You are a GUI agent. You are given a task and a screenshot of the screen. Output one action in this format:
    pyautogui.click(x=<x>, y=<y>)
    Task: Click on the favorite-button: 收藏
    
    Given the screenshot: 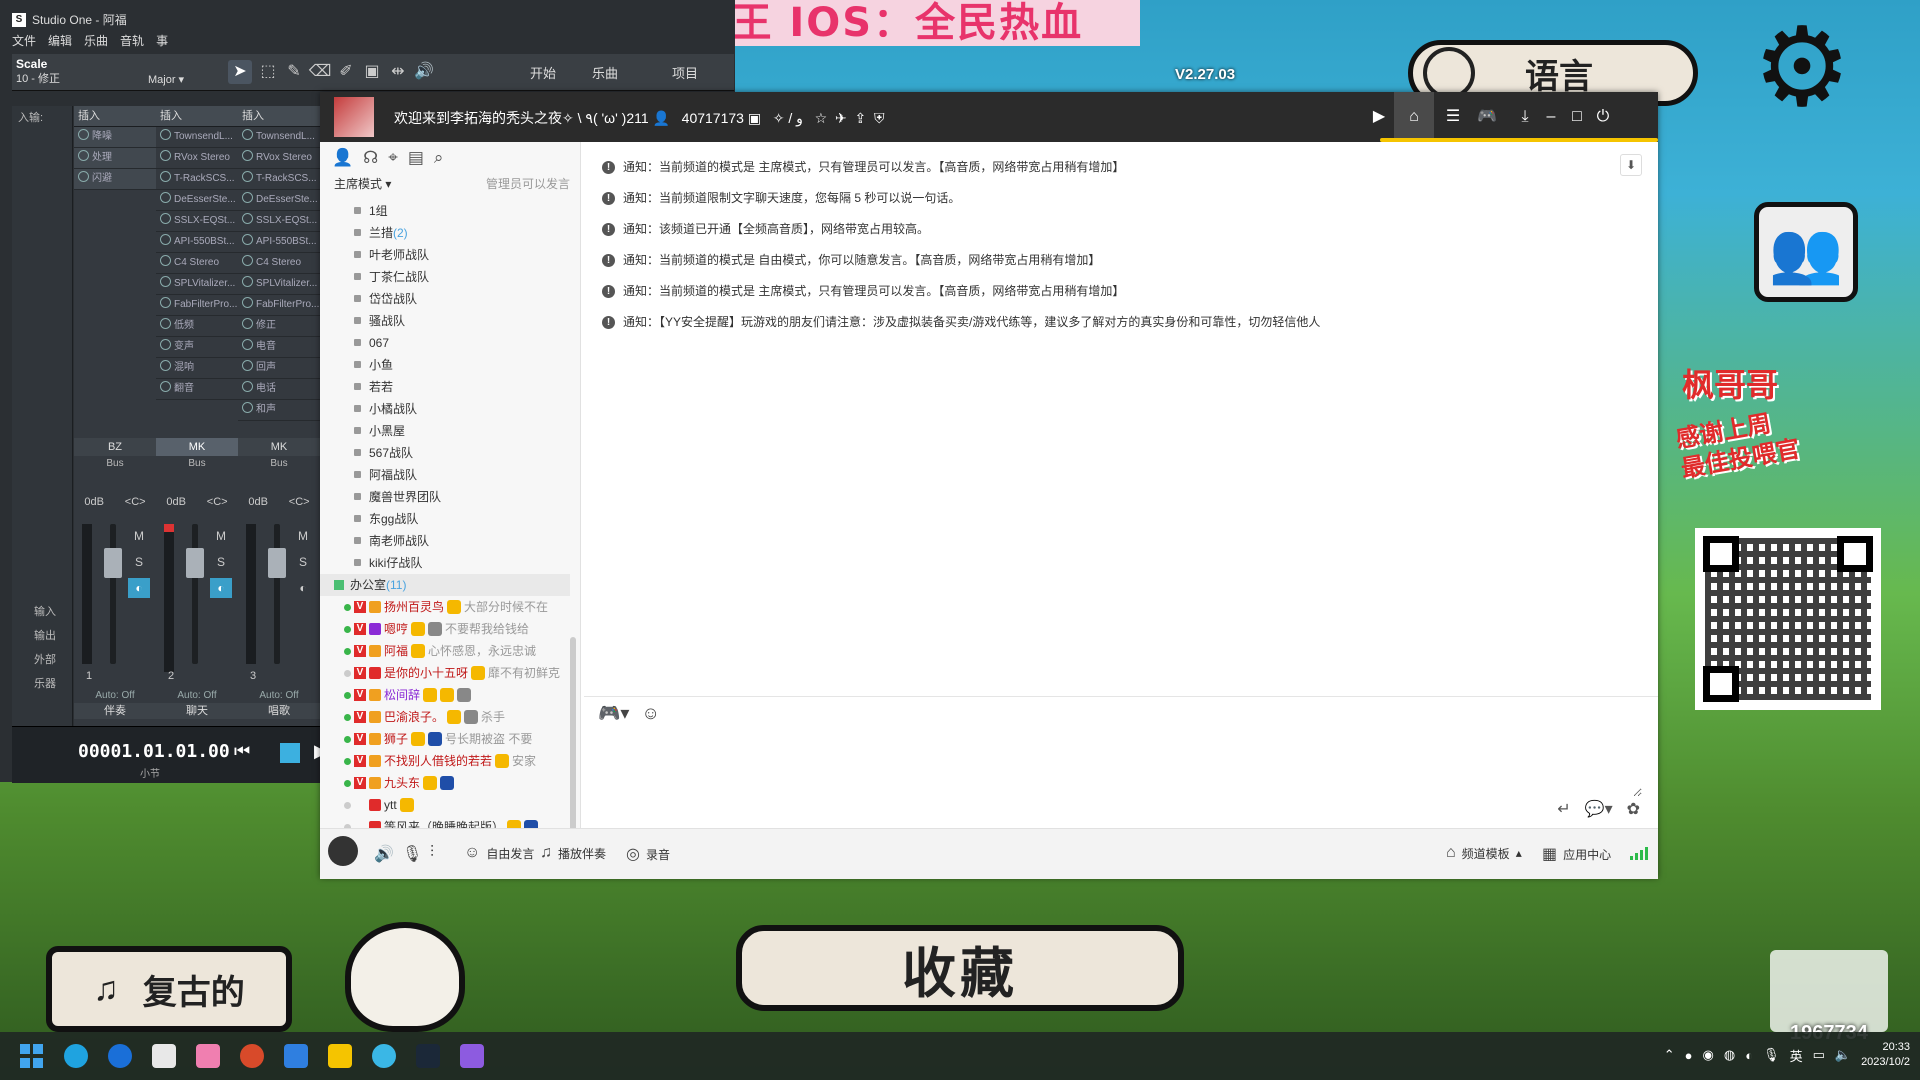 What is the action you would take?
    pyautogui.click(x=960, y=968)
    